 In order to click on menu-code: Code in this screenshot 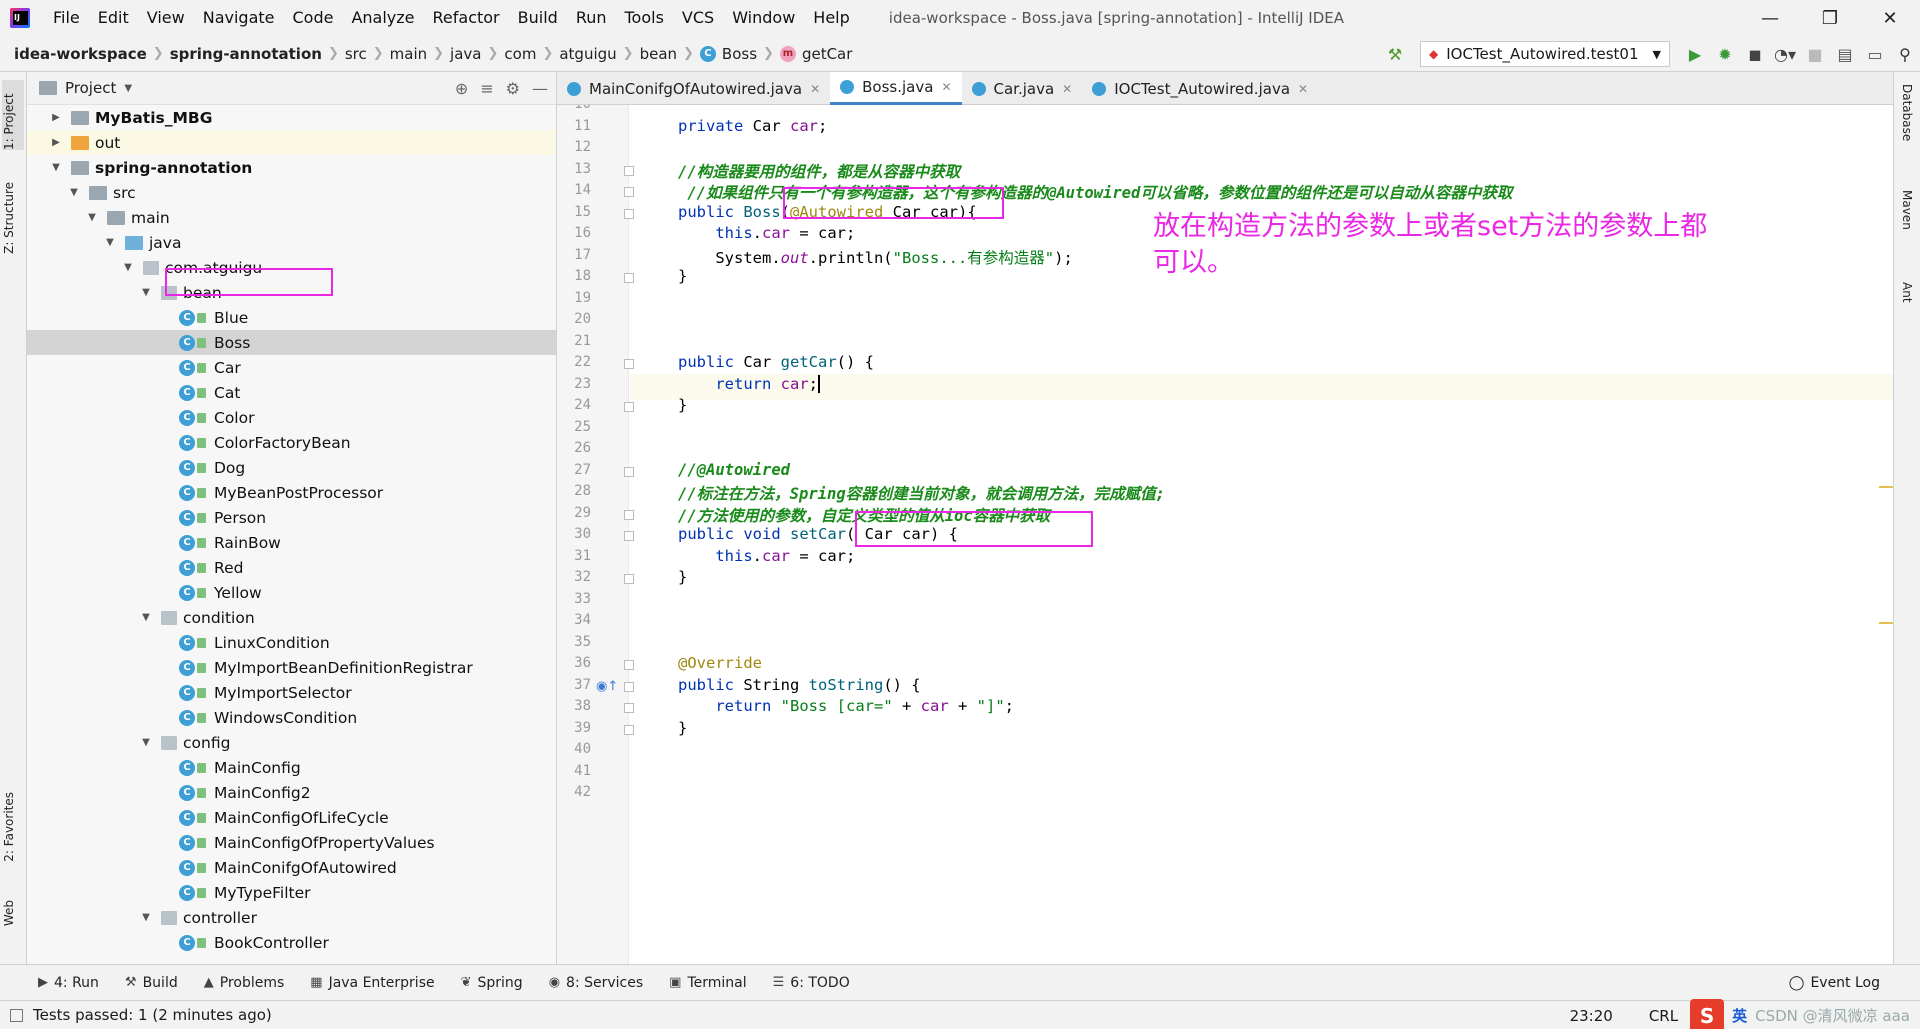, I will do `click(313, 18)`.